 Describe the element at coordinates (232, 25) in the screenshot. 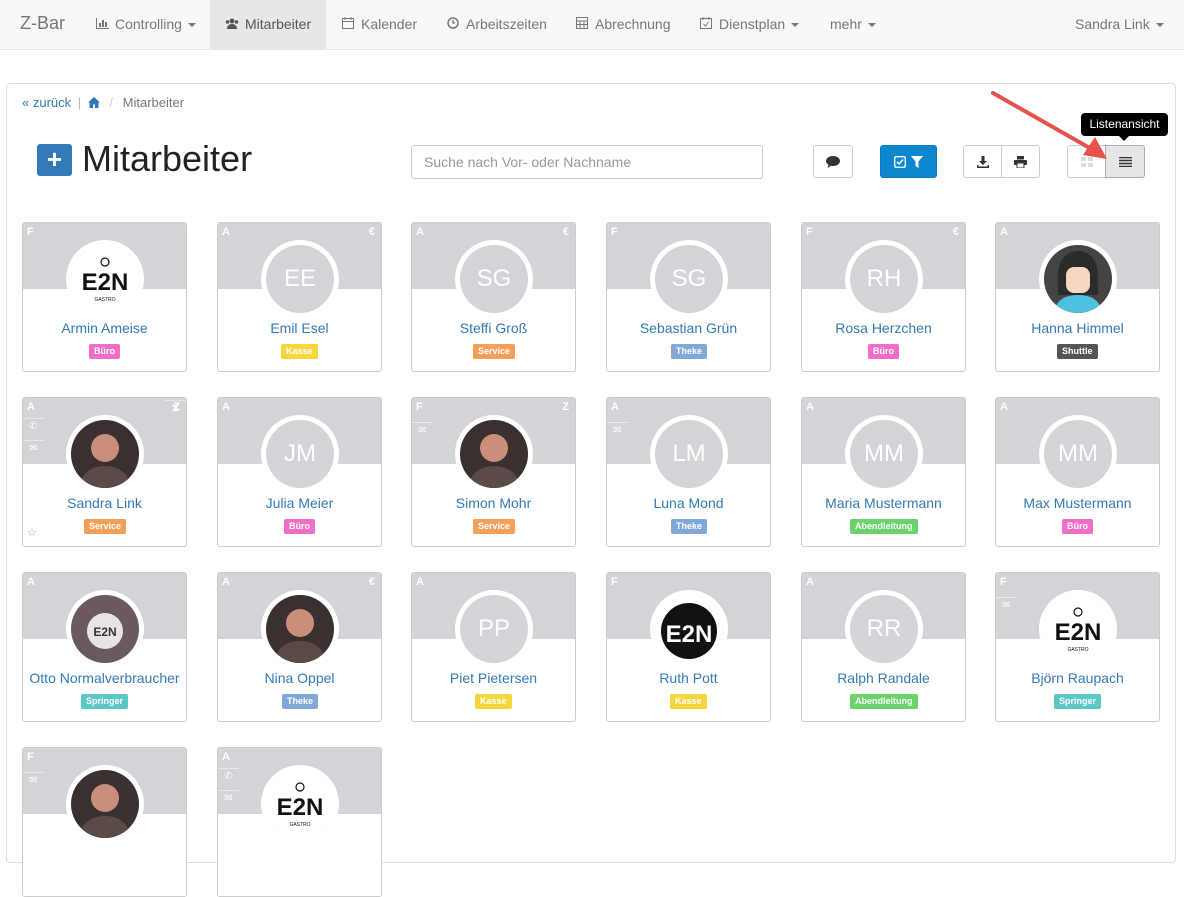

I see `users-icon` at that location.